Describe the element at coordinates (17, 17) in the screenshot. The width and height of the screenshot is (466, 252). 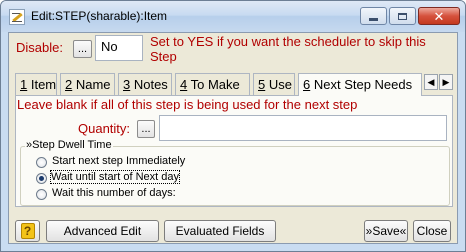
I see `app-edit-icon` at that location.